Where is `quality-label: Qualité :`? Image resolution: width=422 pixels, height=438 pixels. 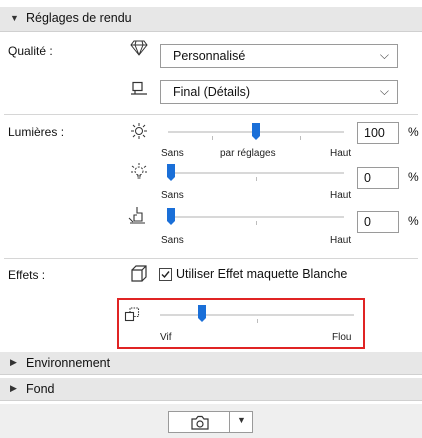
quality-label: Qualité : is located at coordinates (30, 51).